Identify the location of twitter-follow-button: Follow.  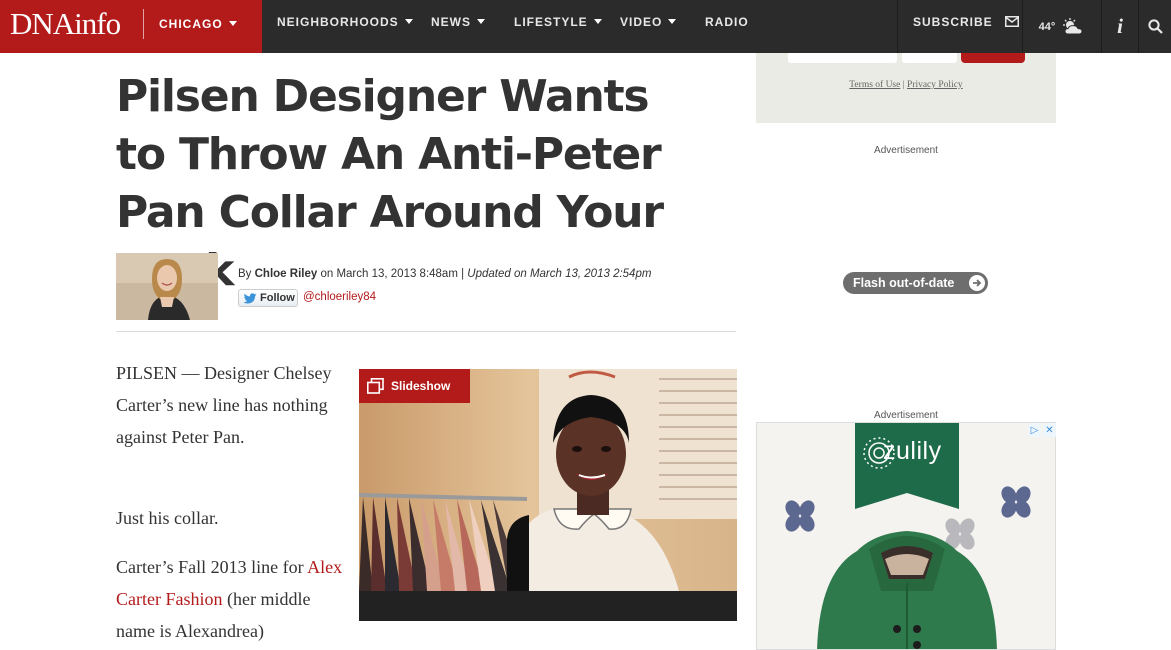
(268, 298).